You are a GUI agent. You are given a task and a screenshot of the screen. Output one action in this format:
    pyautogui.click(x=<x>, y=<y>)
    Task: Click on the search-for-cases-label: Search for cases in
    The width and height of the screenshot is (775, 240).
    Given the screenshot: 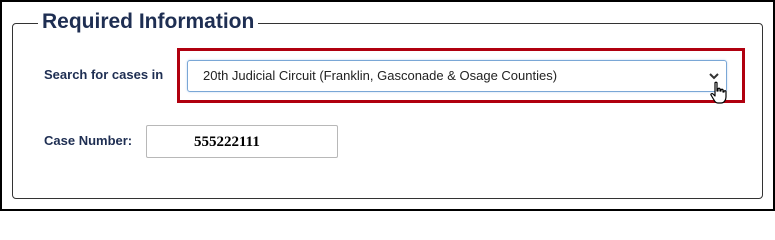 What is the action you would take?
    pyautogui.click(x=104, y=74)
    